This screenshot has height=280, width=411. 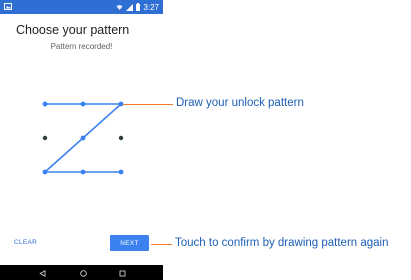 I want to click on clear-button: CLEAR, so click(x=25, y=242).